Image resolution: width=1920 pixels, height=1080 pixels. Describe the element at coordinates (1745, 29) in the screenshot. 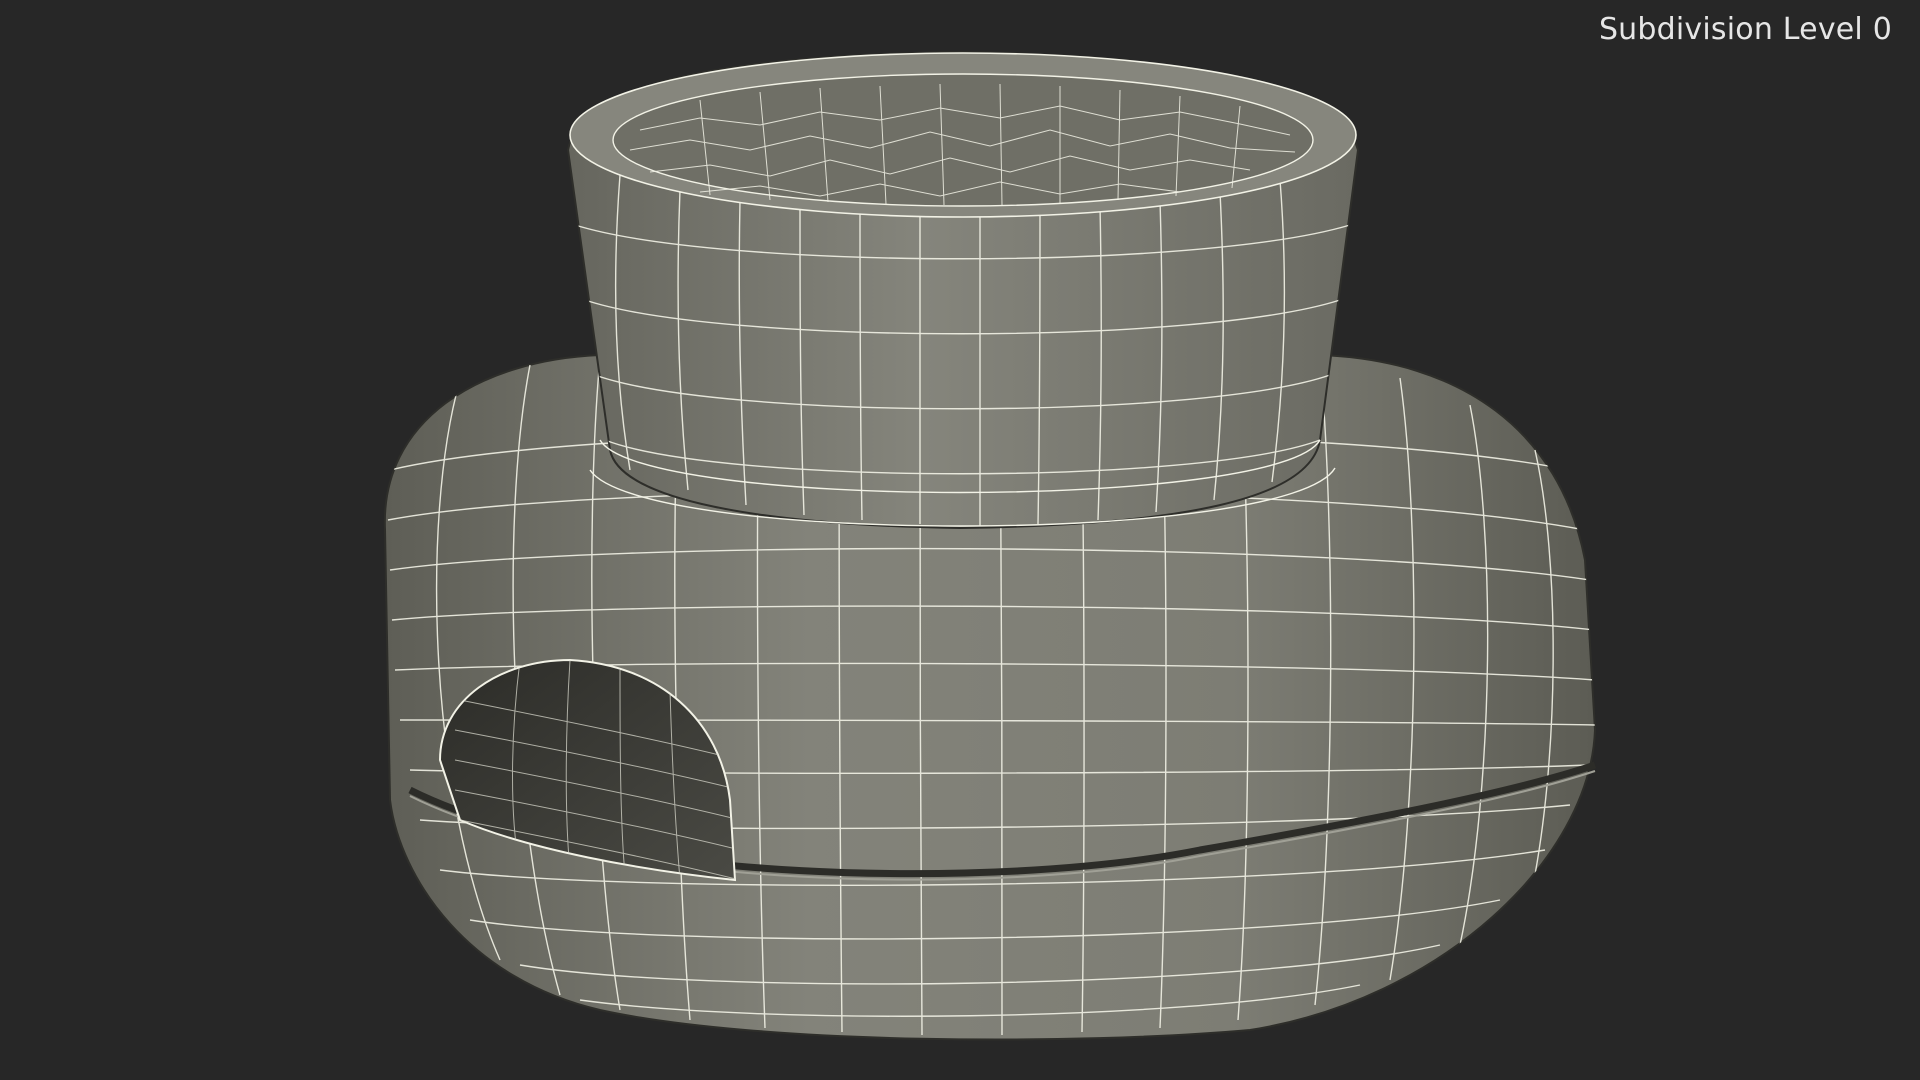

I see `subdivision-level-label: Subdivision Level 0` at that location.